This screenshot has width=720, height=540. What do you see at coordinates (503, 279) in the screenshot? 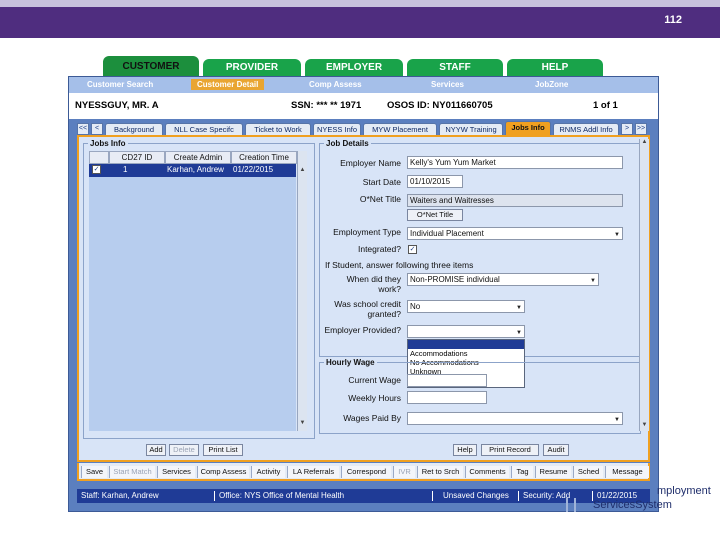
I see `when-work-select: Non-PROMISE individual ▼` at bounding box center [503, 279].